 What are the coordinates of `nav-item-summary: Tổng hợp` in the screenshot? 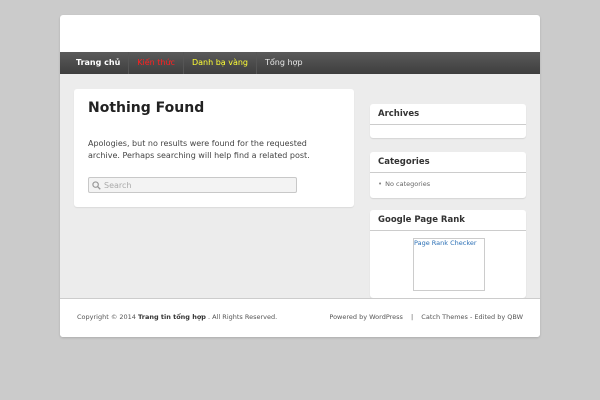 It's located at (284, 63).